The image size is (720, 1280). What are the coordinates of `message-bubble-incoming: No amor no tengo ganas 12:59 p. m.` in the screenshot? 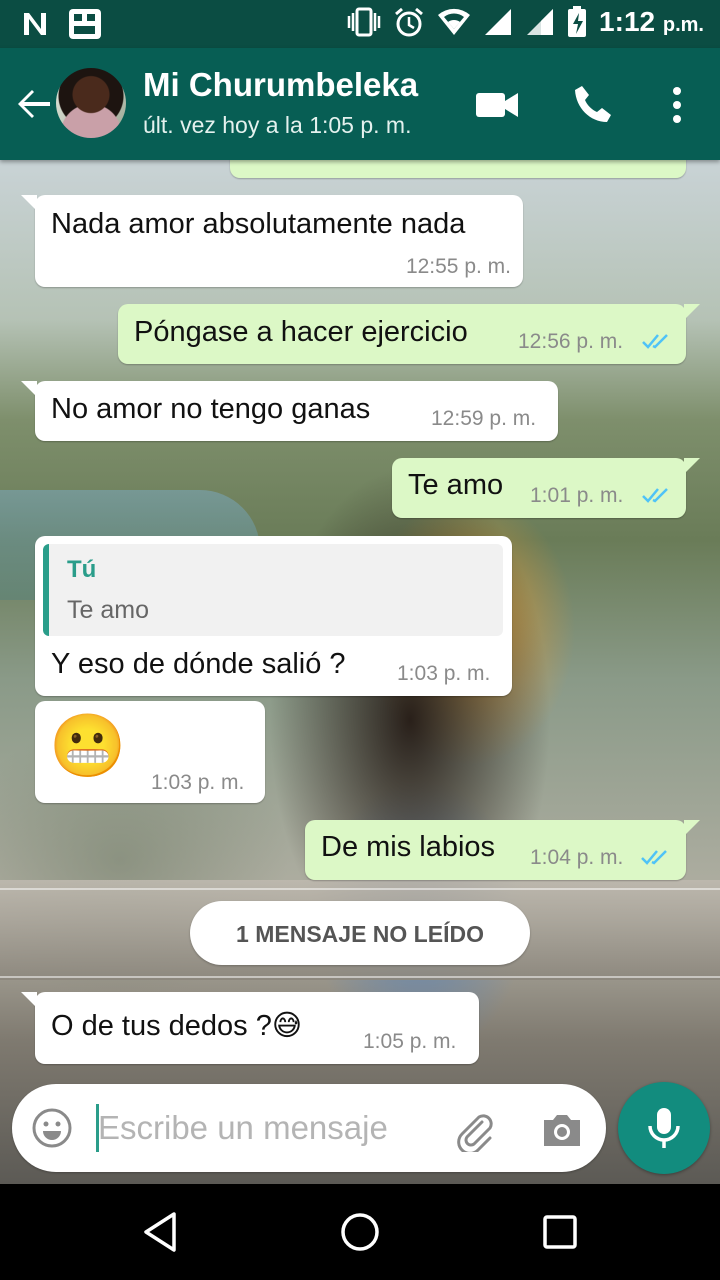 It's located at (289, 411).